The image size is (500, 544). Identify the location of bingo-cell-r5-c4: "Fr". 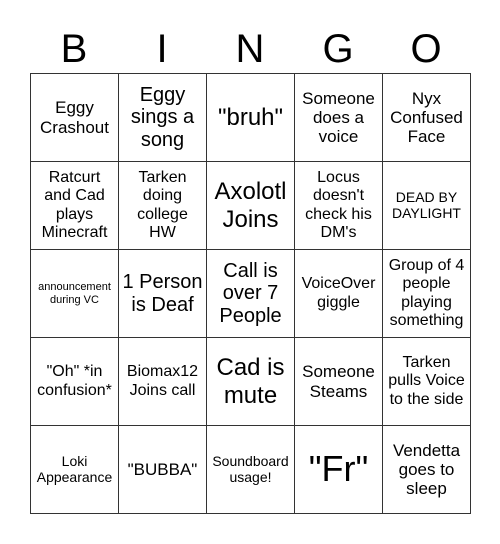
(339, 470).